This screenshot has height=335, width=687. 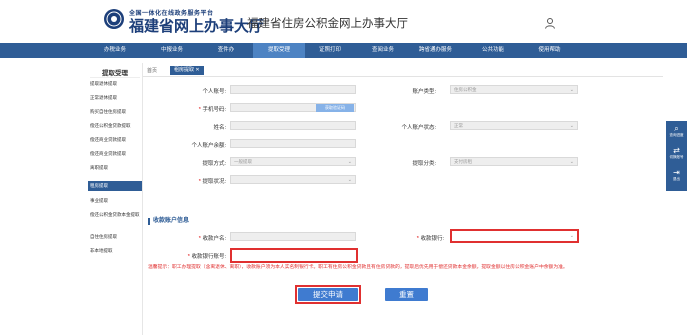 What do you see at coordinates (196, 25) in the screenshot?
I see `logo-title: 福建省网上办事大厅` at bounding box center [196, 25].